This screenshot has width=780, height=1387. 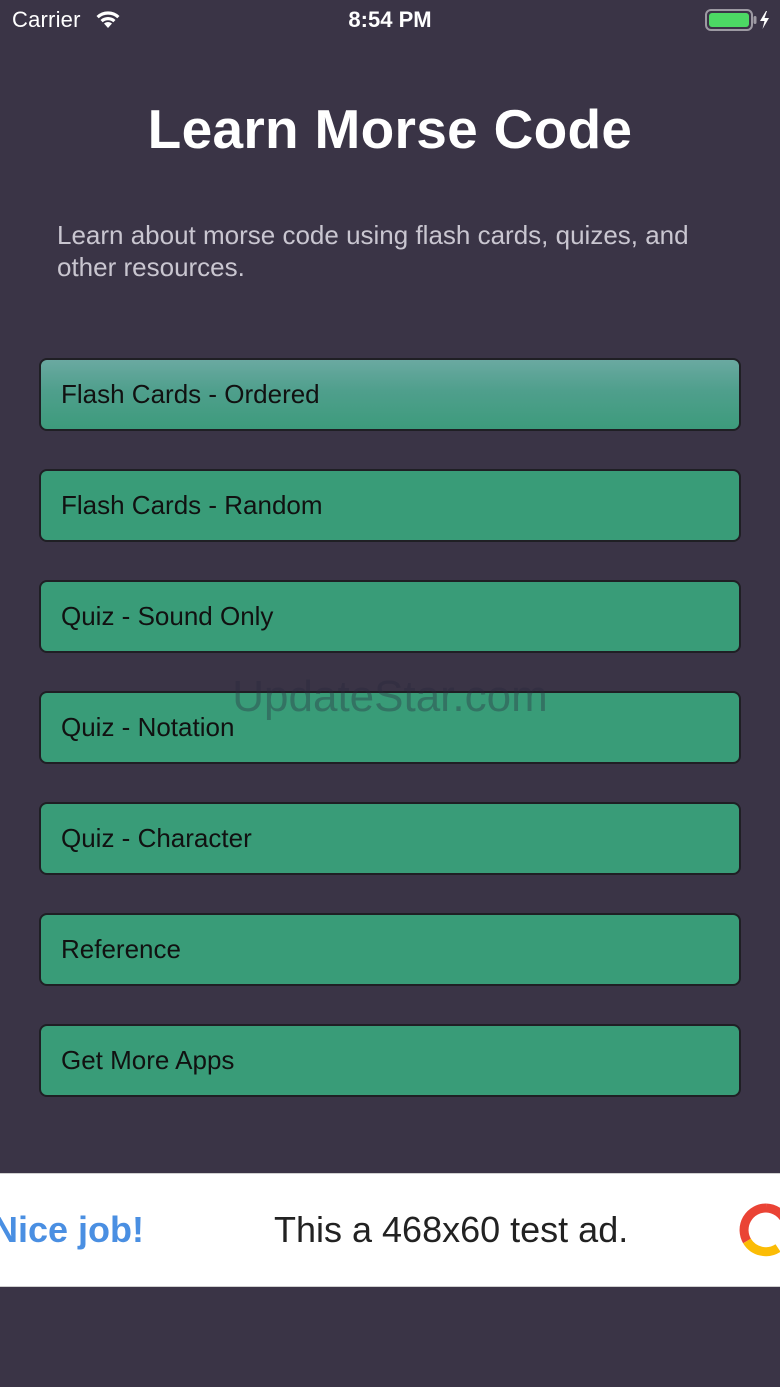 I want to click on quiz-character-button: Quiz - Character, so click(x=390, y=838).